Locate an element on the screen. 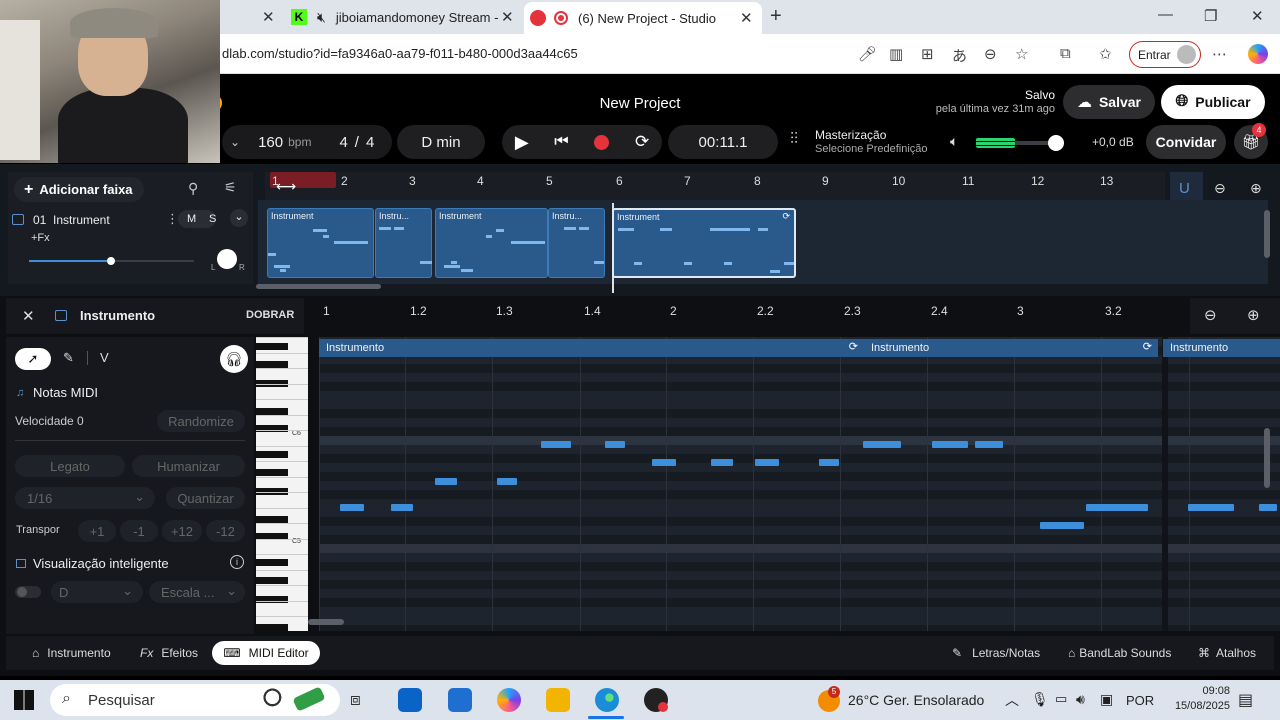 This screenshot has width=1280, height=720. play-icon: ▶ is located at coordinates (522, 142).